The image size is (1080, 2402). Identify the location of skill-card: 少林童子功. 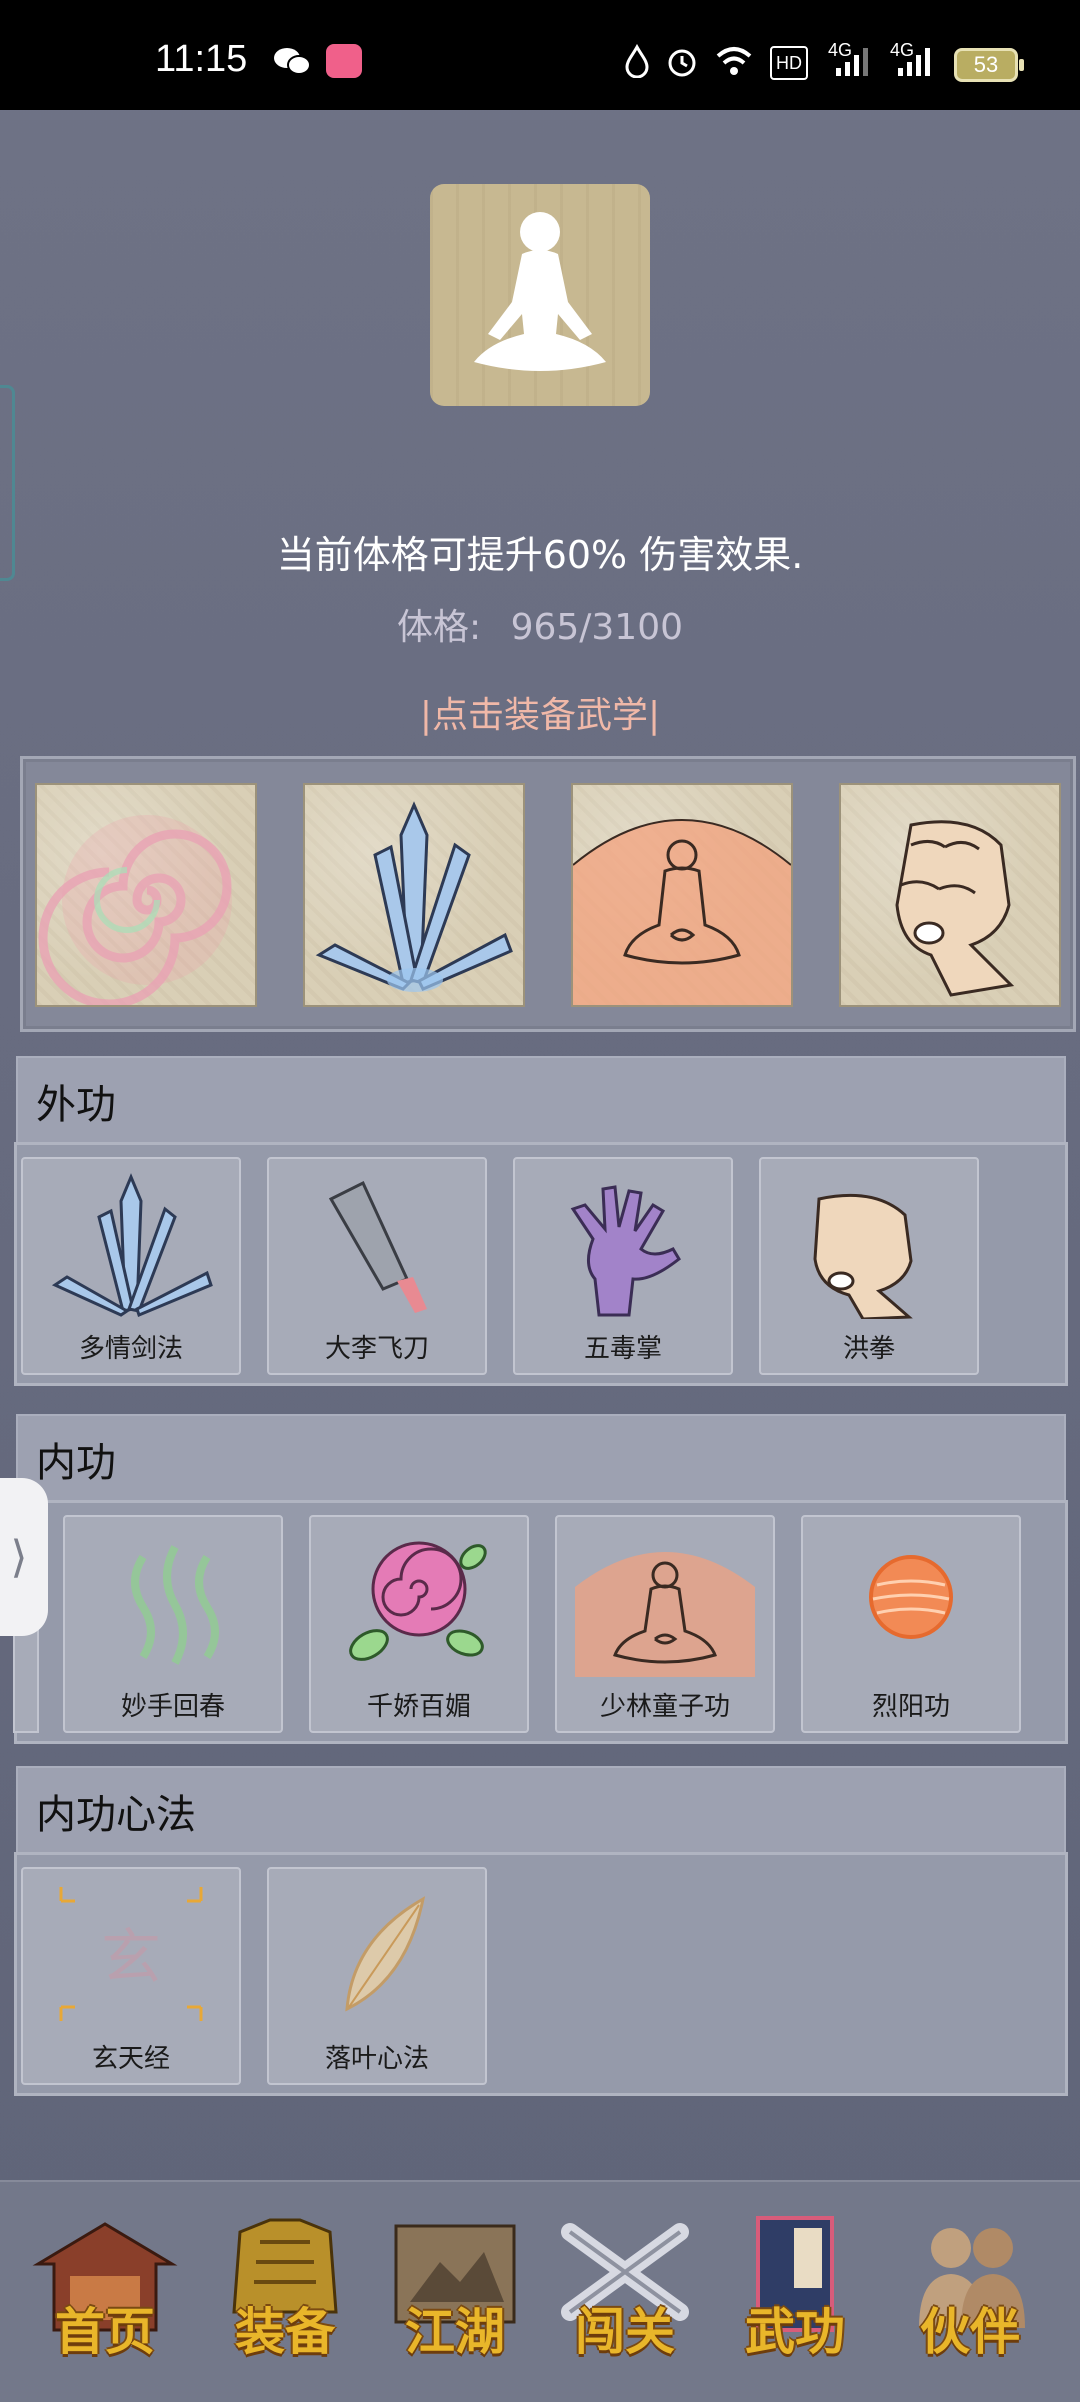
(665, 1624).